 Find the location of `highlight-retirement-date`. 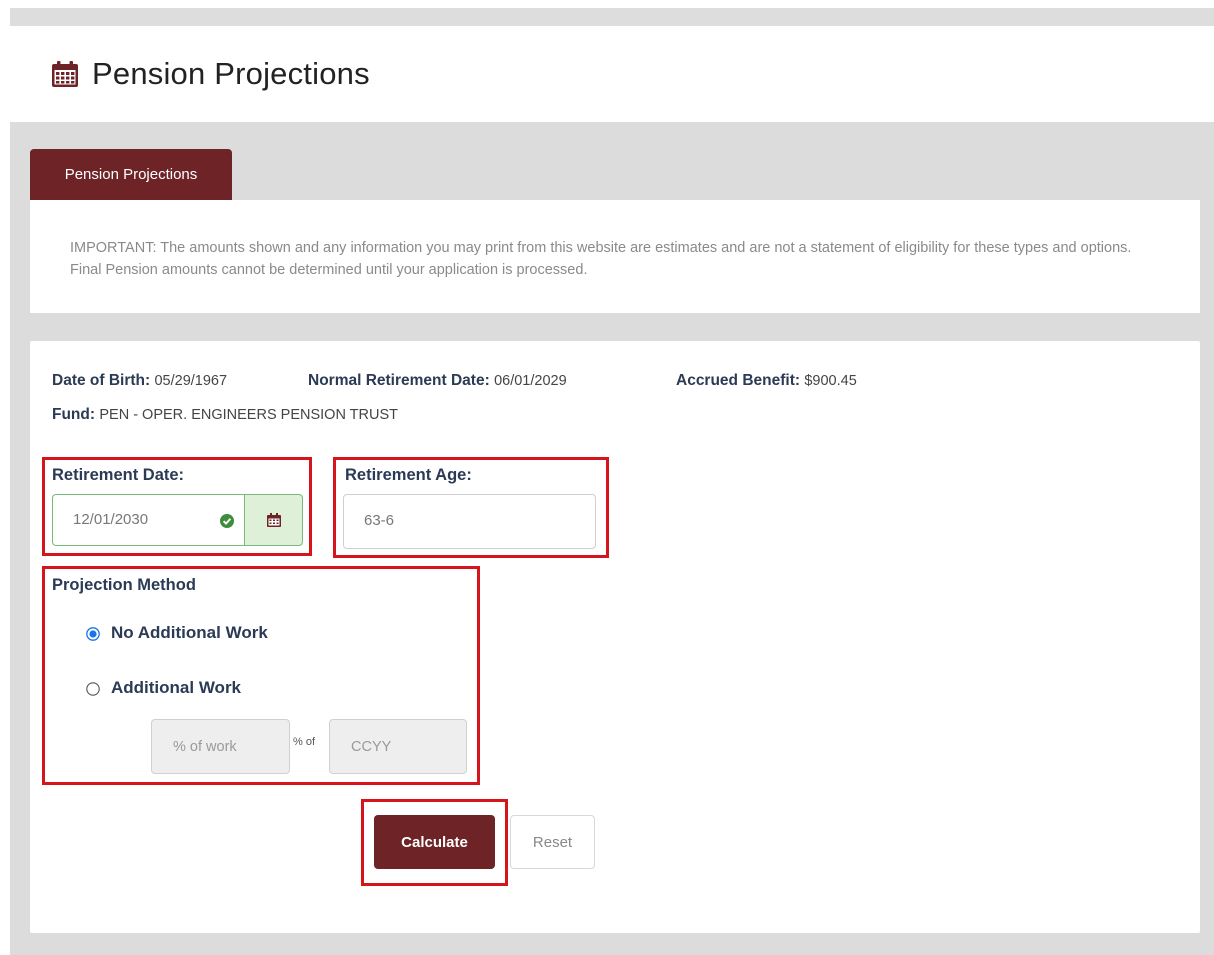

highlight-retirement-date is located at coordinates (177, 506).